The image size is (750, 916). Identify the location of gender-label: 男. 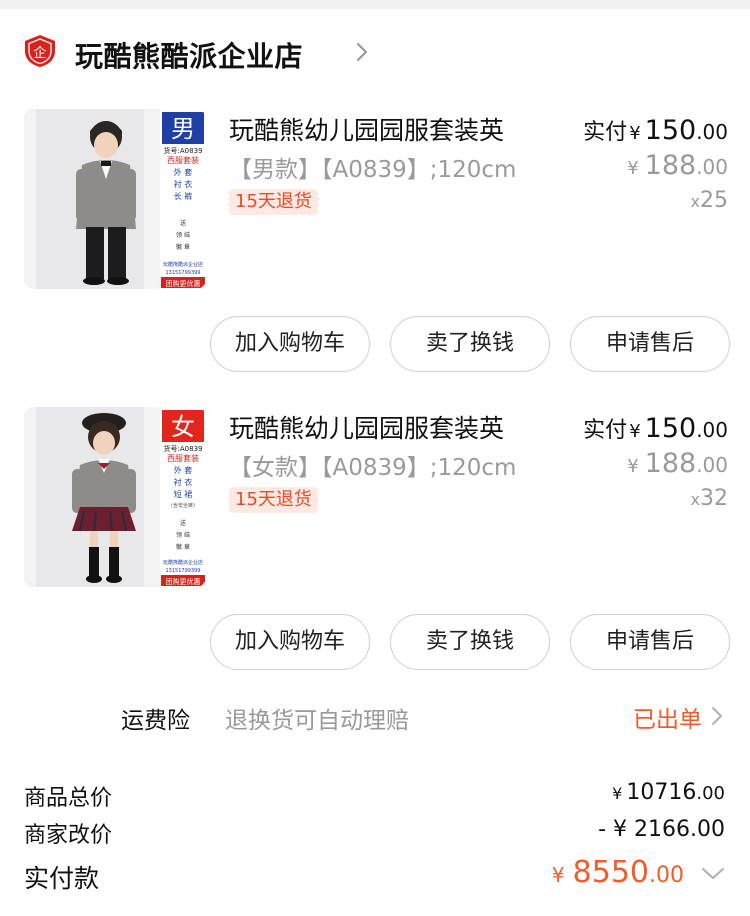
(183, 129).